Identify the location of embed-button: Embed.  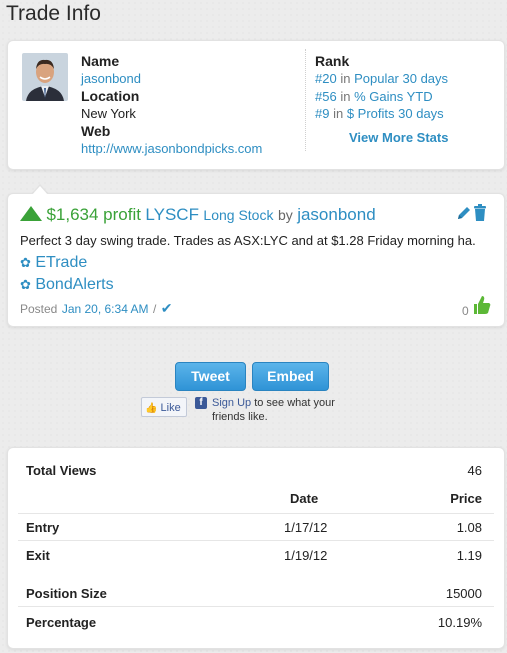
(290, 376).